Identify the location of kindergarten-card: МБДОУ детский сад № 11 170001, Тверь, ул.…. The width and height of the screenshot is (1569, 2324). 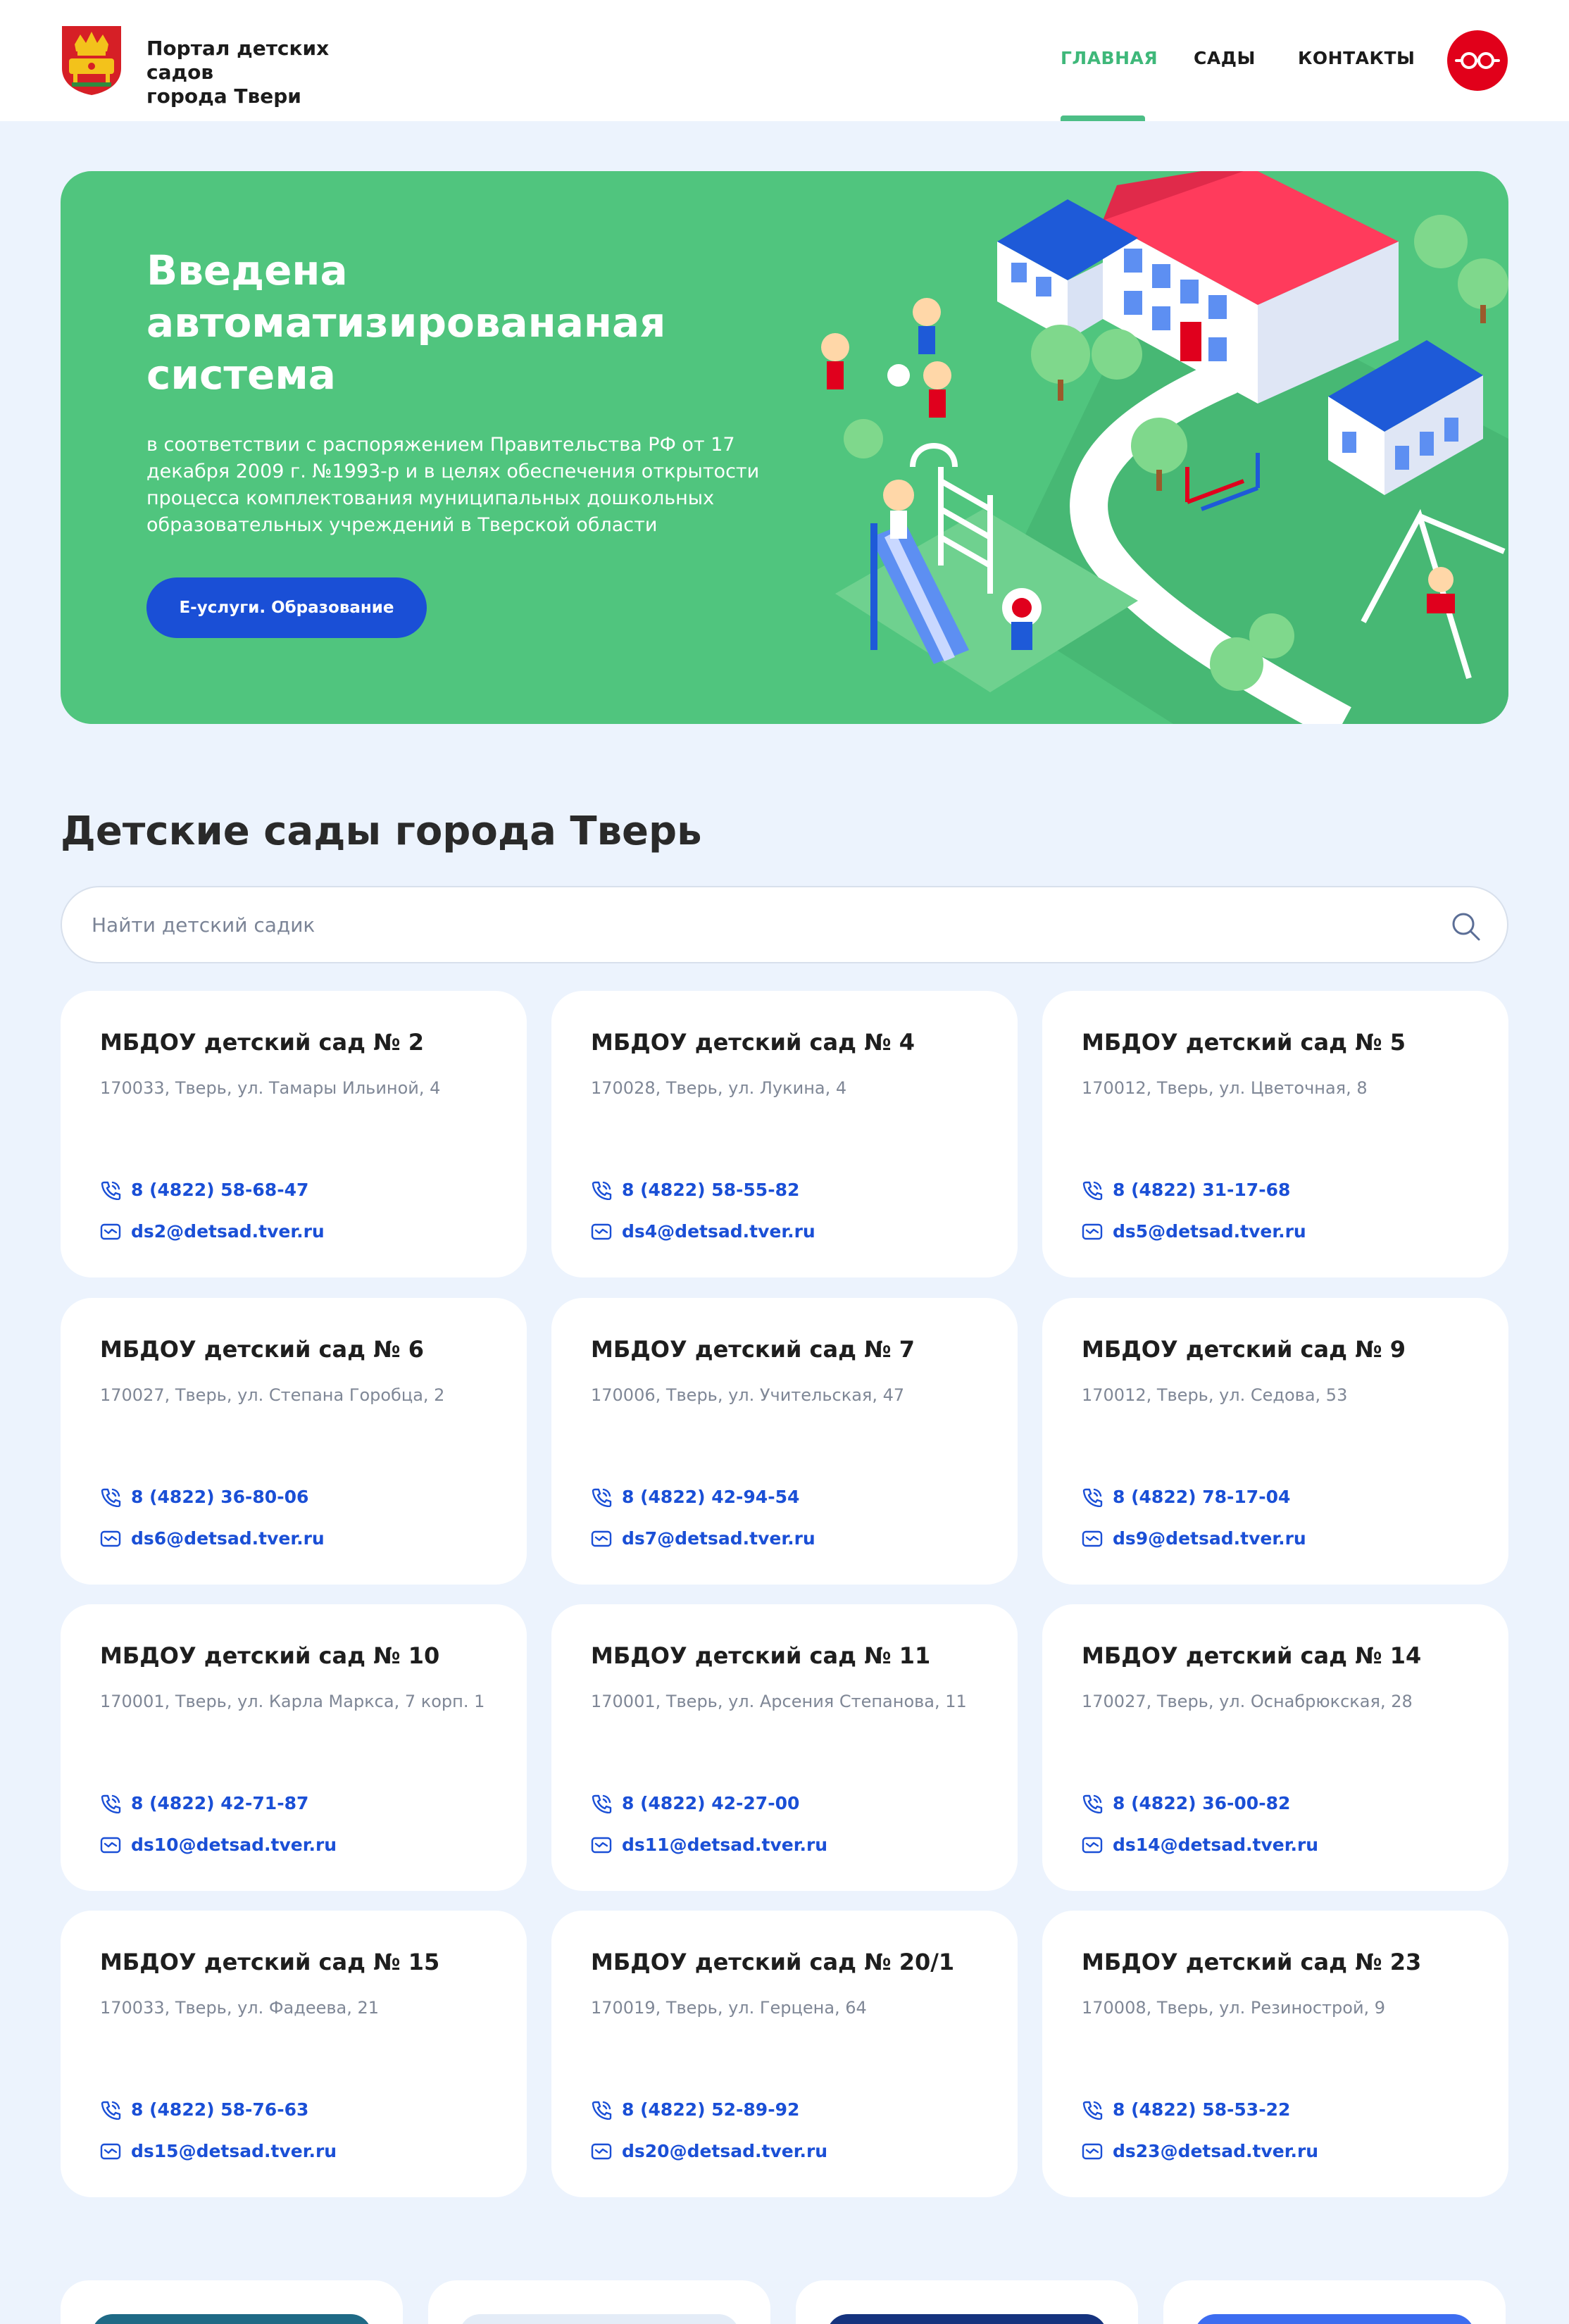
(784, 1747).